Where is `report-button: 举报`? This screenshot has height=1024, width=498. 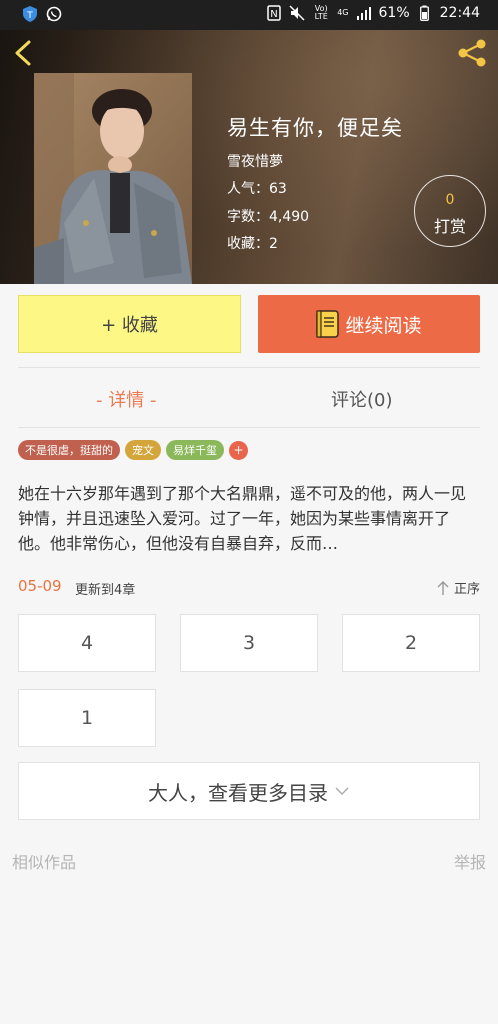 report-button: 举报 is located at coordinates (470, 861).